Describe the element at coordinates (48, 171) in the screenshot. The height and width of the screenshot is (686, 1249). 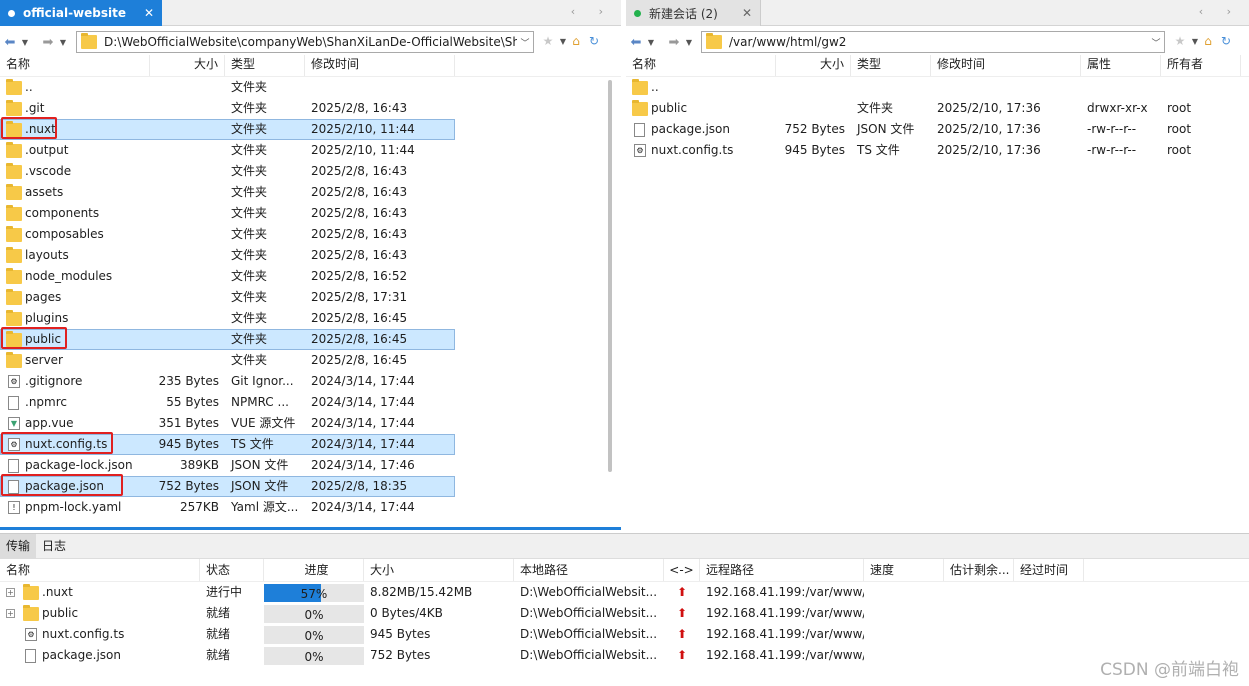
I see `file-name: .vscode` at that location.